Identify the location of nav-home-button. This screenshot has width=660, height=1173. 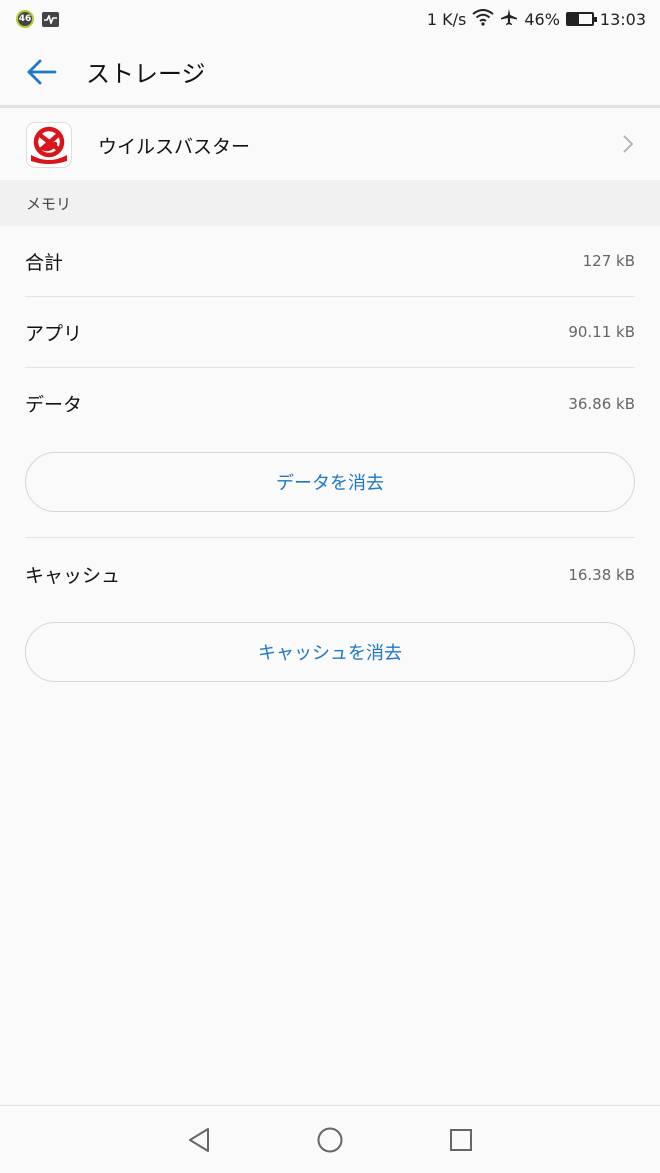
(330, 1140).